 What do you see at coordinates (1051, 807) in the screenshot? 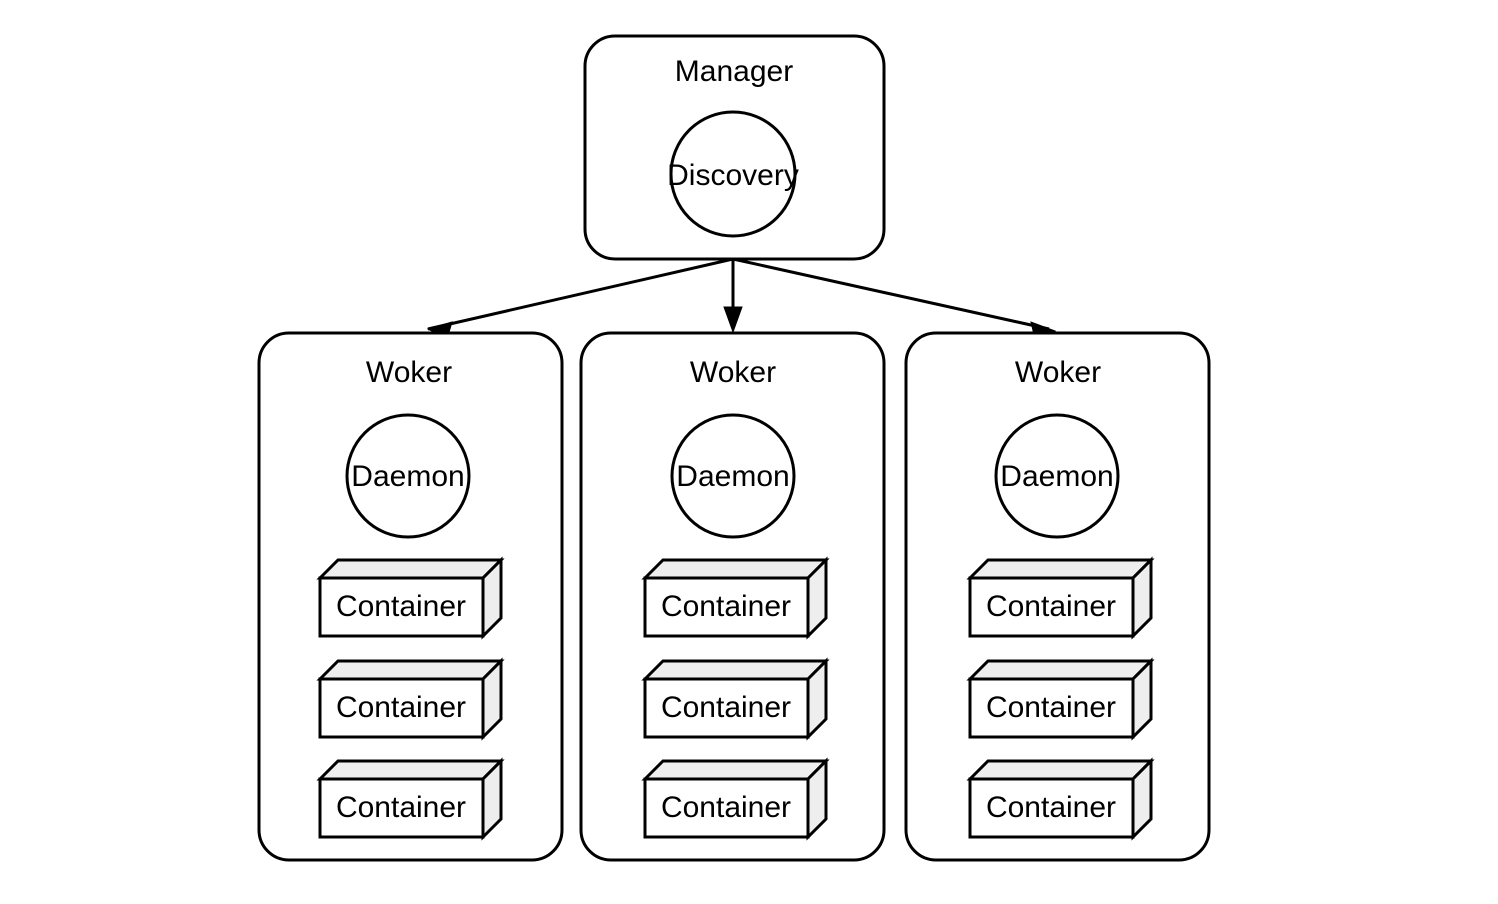
I see `container-label-3-3: Container` at bounding box center [1051, 807].